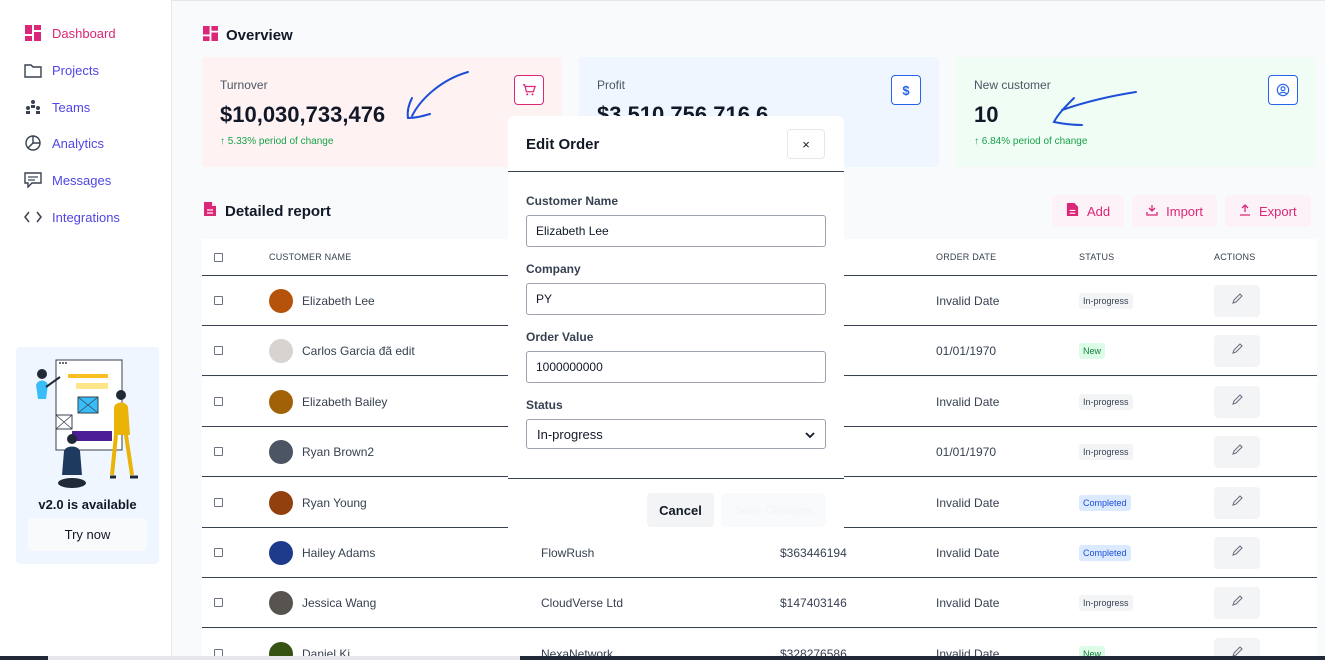  I want to click on customer-name-cell: Hailey Adams, so click(339, 553).